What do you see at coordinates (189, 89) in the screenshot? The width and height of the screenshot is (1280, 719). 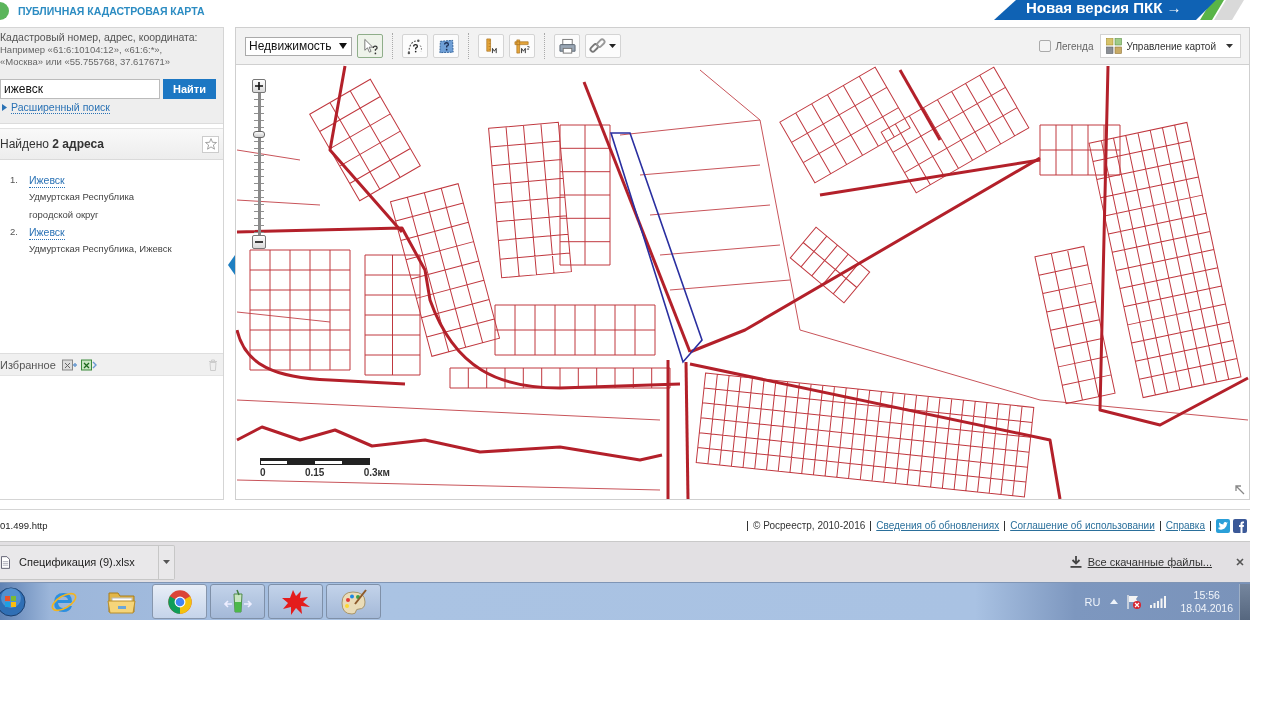 I see `search-button: Найти` at bounding box center [189, 89].